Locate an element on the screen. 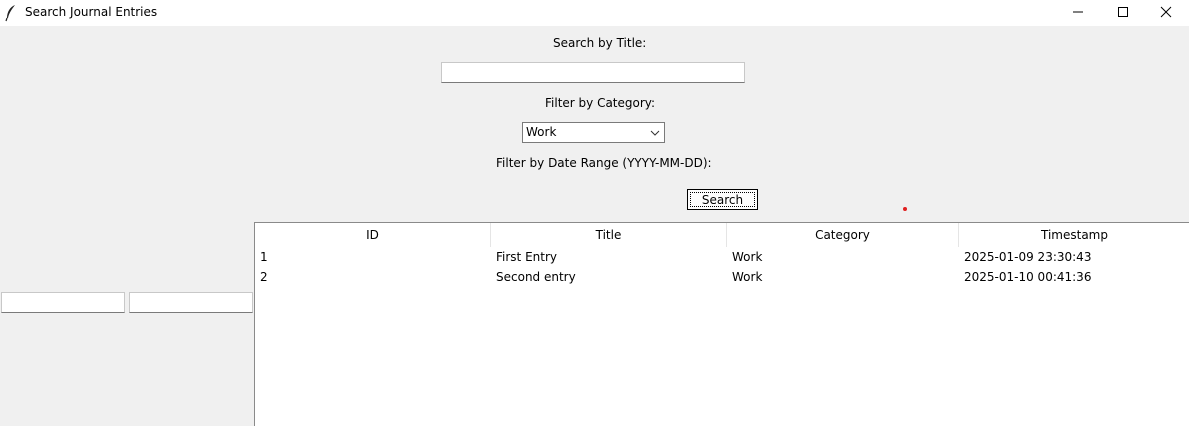 Image resolution: width=1189 pixels, height=426 pixels. minimize-icon is located at coordinates (1078, 13).